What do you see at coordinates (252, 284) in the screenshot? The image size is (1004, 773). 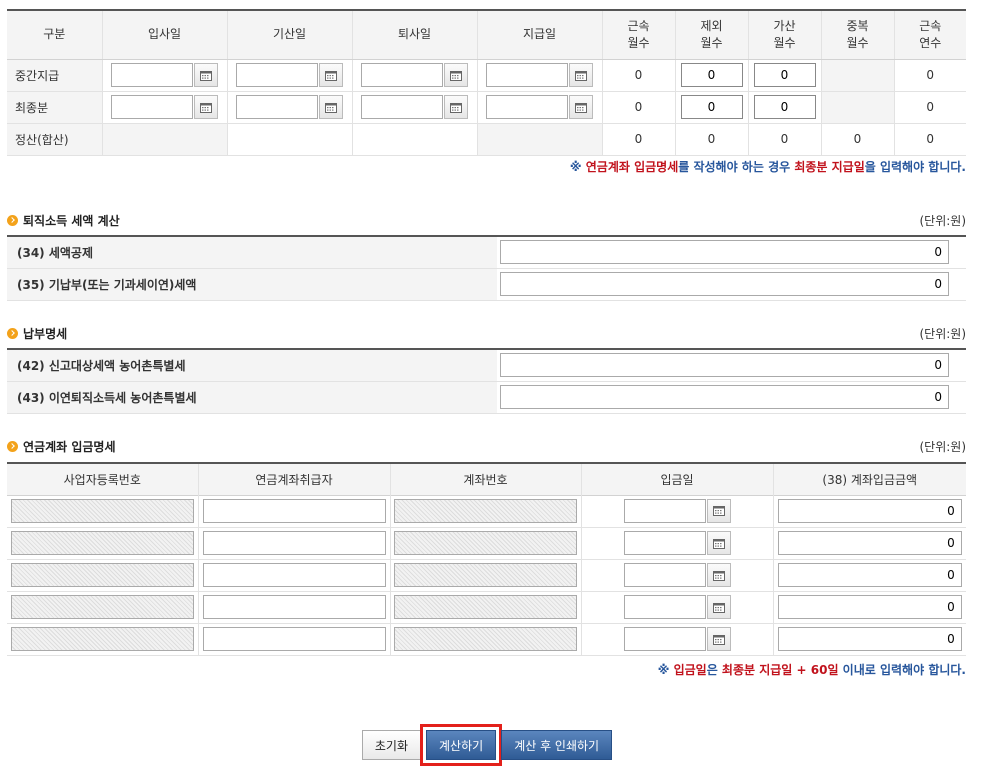 I see `row-label: (35) 기납부(또는 기과세이연)세액` at bounding box center [252, 284].